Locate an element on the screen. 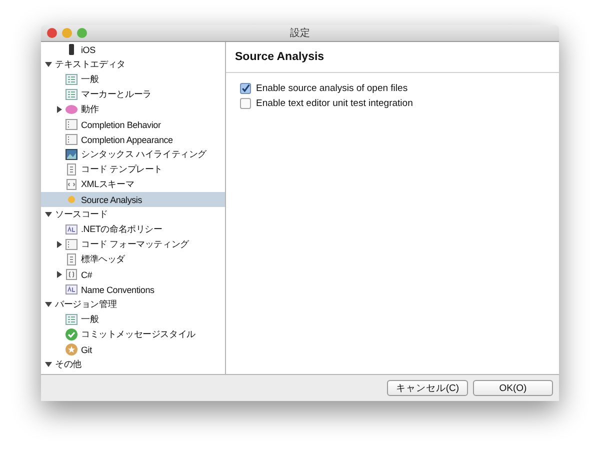 This screenshot has width=600, height=457. sidebar-item: その他 is located at coordinates (133, 364).